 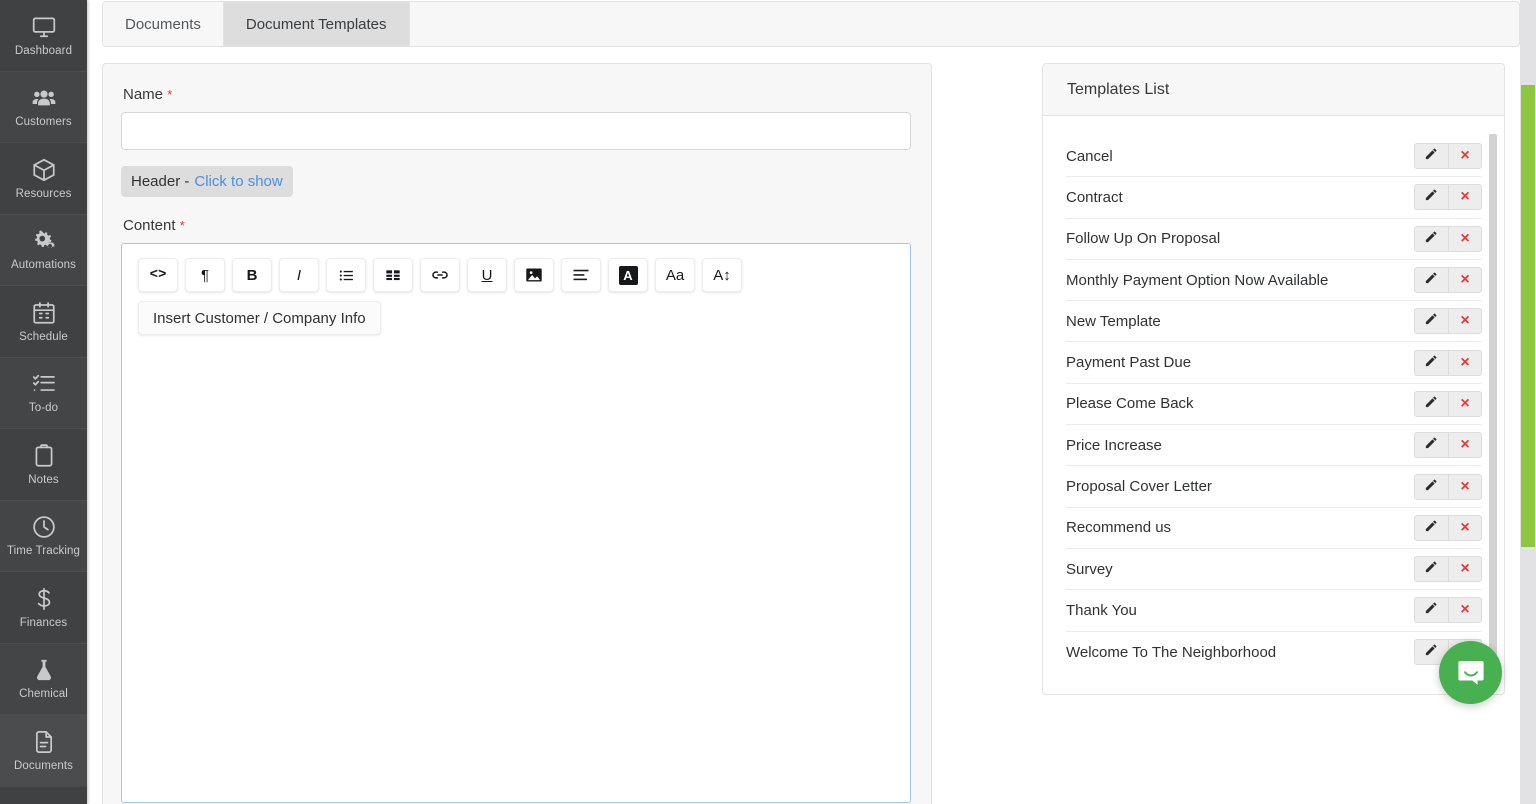 I want to click on template-row: Survey ×, so click(x=1274, y=570).